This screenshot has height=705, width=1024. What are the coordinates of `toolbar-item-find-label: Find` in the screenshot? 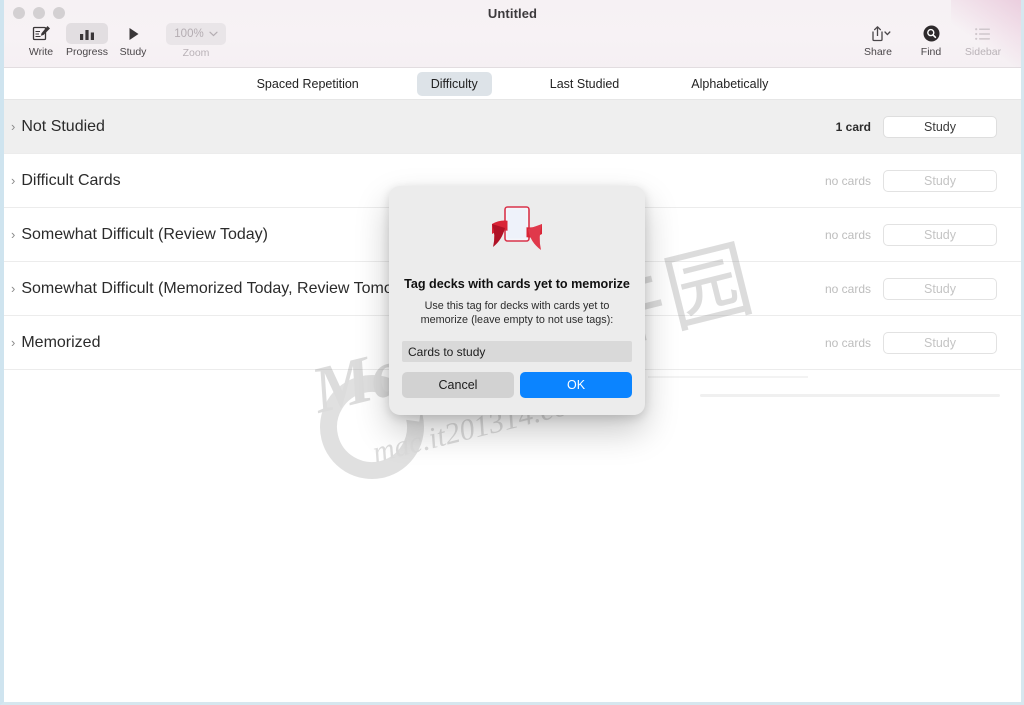 It's located at (931, 52).